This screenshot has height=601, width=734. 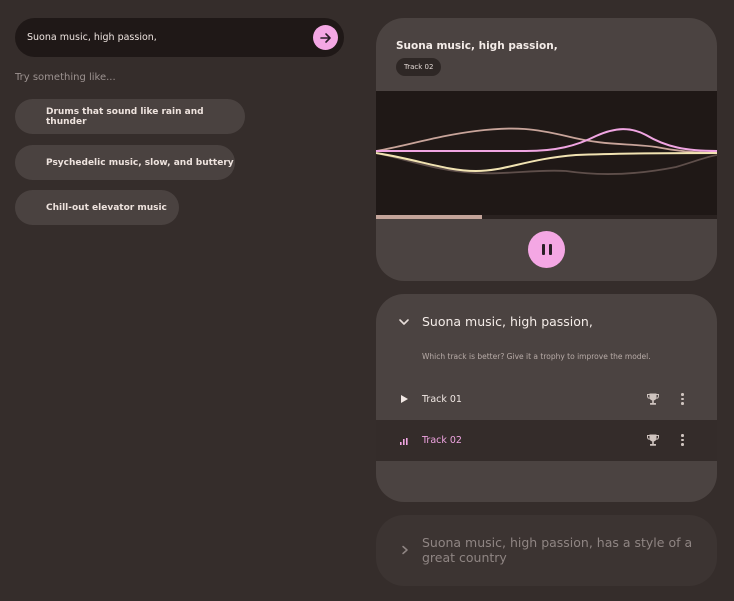 I want to click on track-name: Track 01, so click(x=442, y=399).